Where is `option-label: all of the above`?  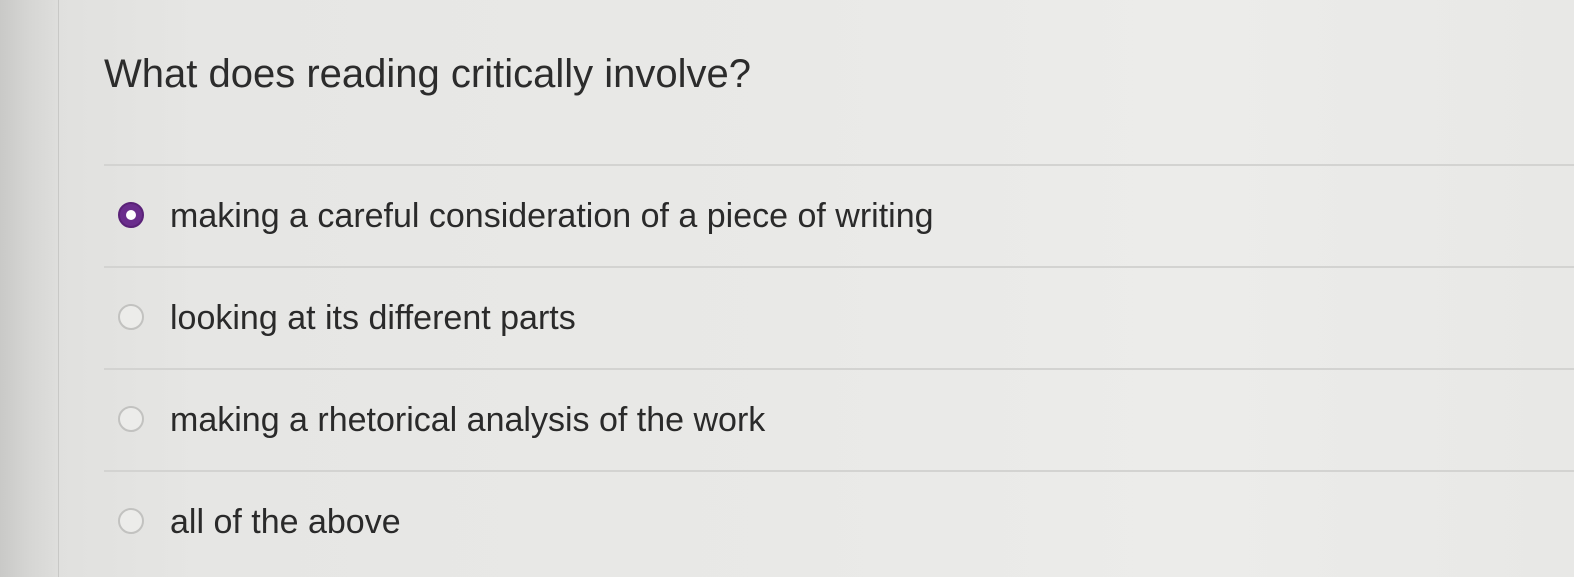
option-label: all of the above is located at coordinates (285, 522).